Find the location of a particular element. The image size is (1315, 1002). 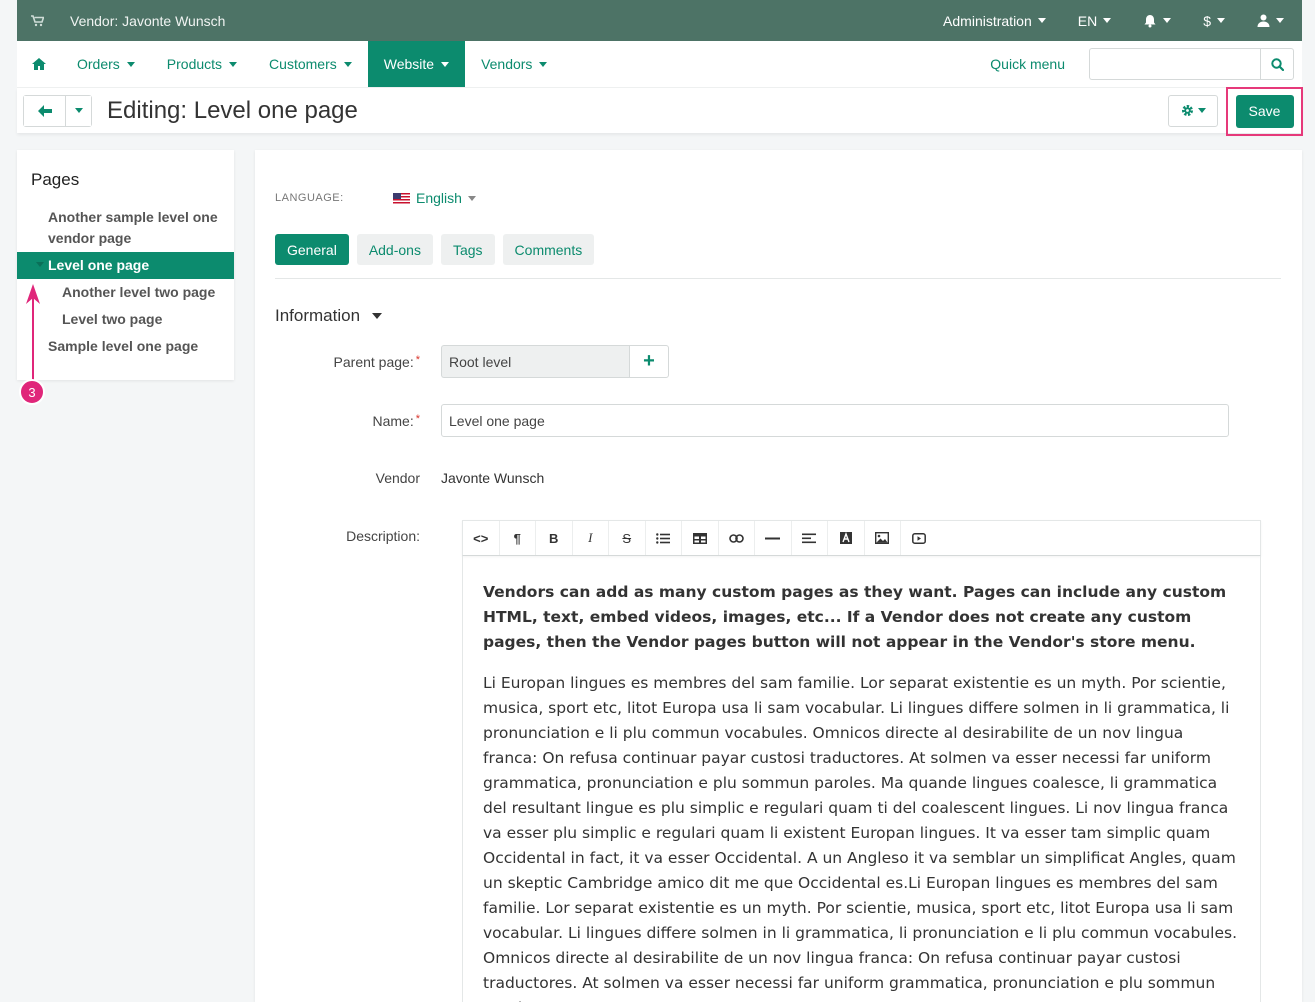

nav-products: Products is located at coordinates (202, 64).